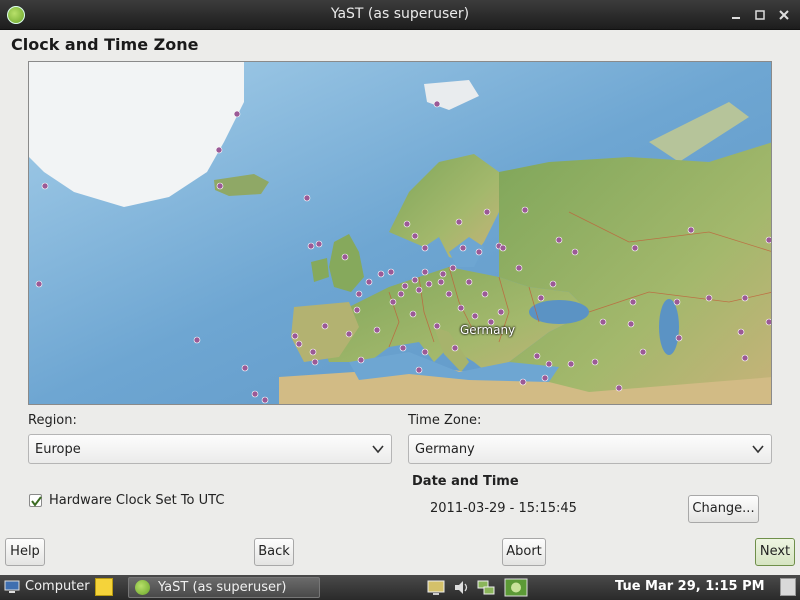  I want to click on region-label: Region:, so click(52, 420).